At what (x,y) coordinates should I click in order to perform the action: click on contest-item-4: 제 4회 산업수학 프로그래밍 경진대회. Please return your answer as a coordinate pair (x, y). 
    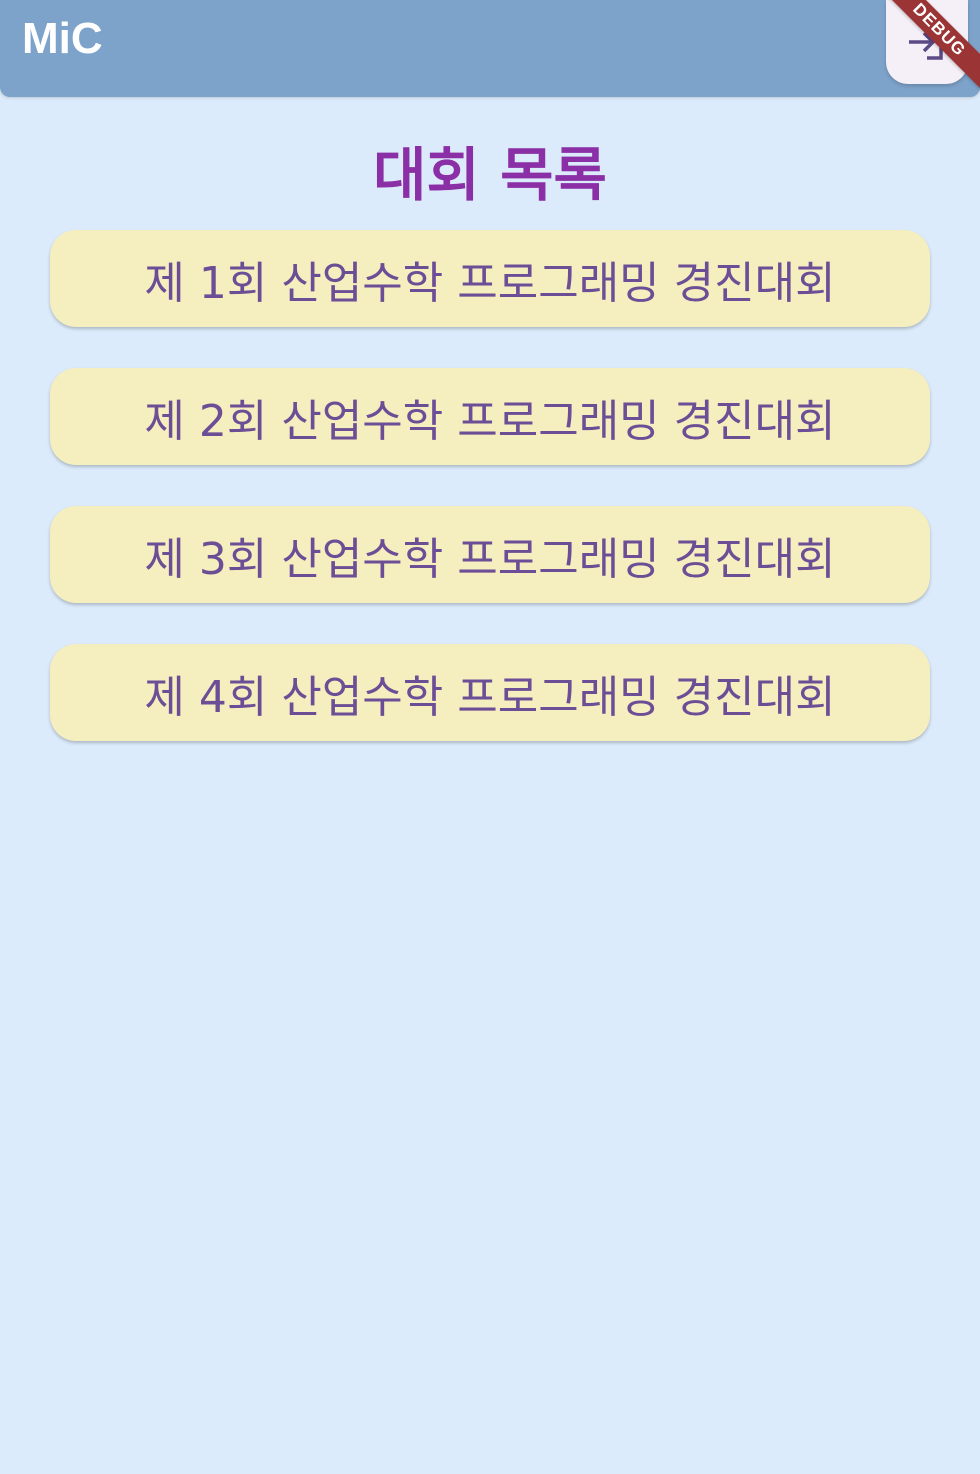
    Looking at the image, I should click on (490, 692).